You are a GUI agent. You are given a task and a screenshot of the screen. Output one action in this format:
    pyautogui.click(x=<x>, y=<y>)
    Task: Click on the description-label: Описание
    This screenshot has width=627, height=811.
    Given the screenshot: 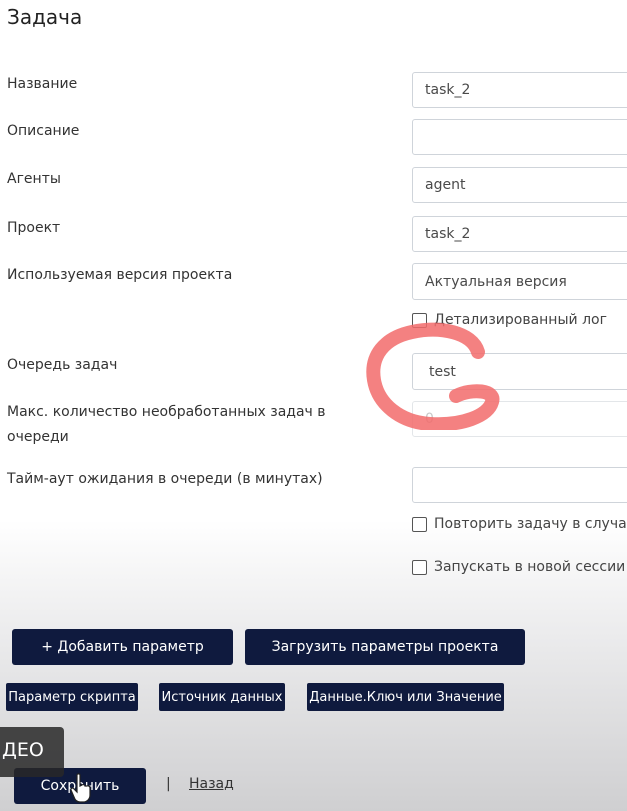 What is the action you would take?
    pyautogui.click(x=43, y=131)
    